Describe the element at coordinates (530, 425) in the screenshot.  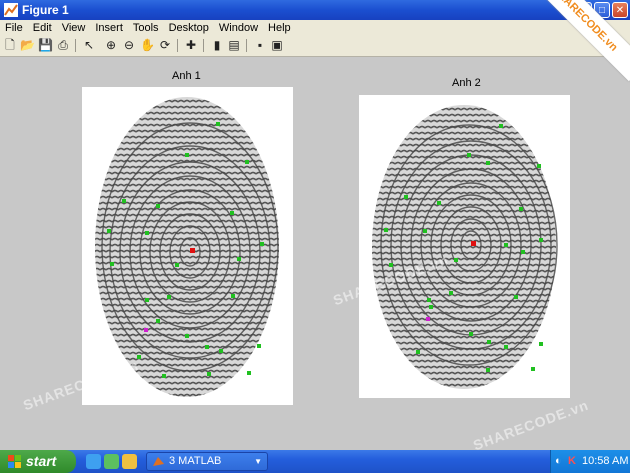
I see `watermark-text: SHARECODE.vn` at that location.